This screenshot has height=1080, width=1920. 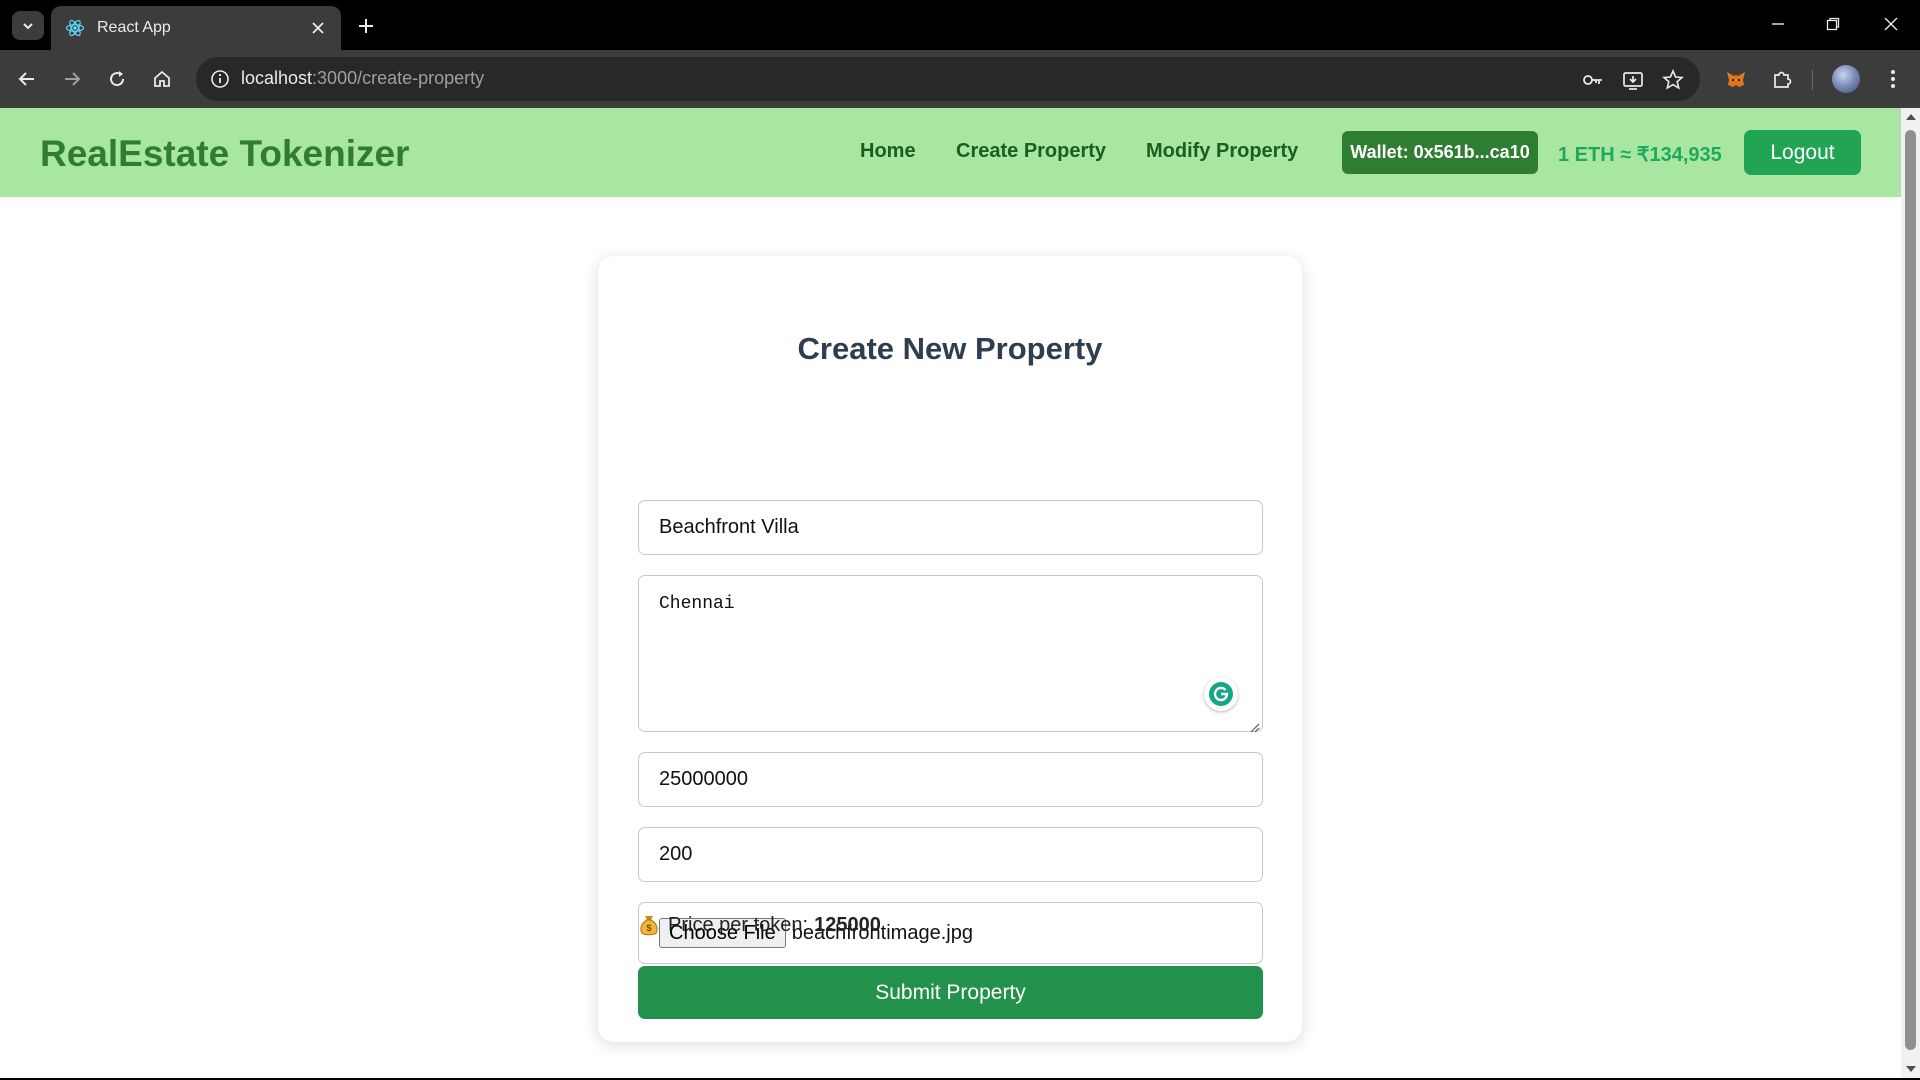 What do you see at coordinates (134, 27) in the screenshot?
I see `tab-title: React App` at bounding box center [134, 27].